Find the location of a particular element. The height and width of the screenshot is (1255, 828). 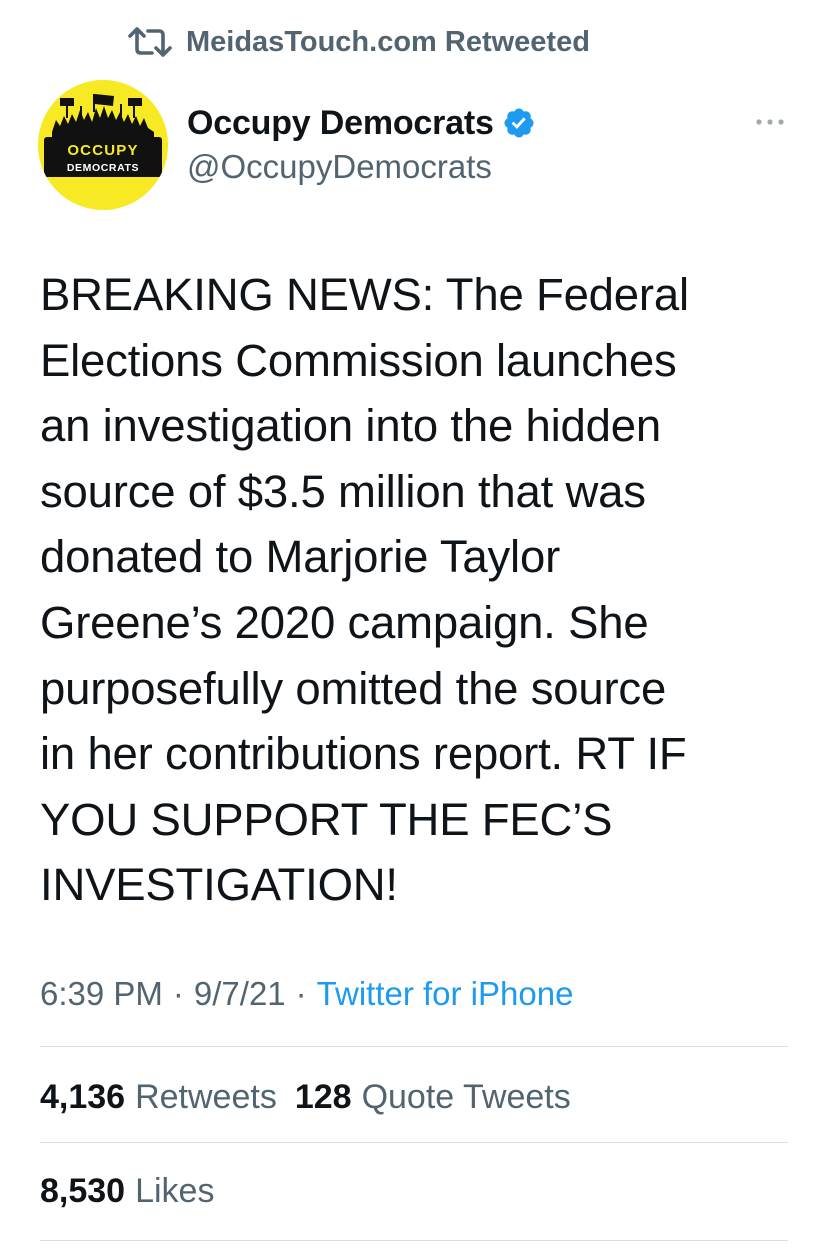

author-name-row: Occupy Democrats is located at coordinates (361, 123).